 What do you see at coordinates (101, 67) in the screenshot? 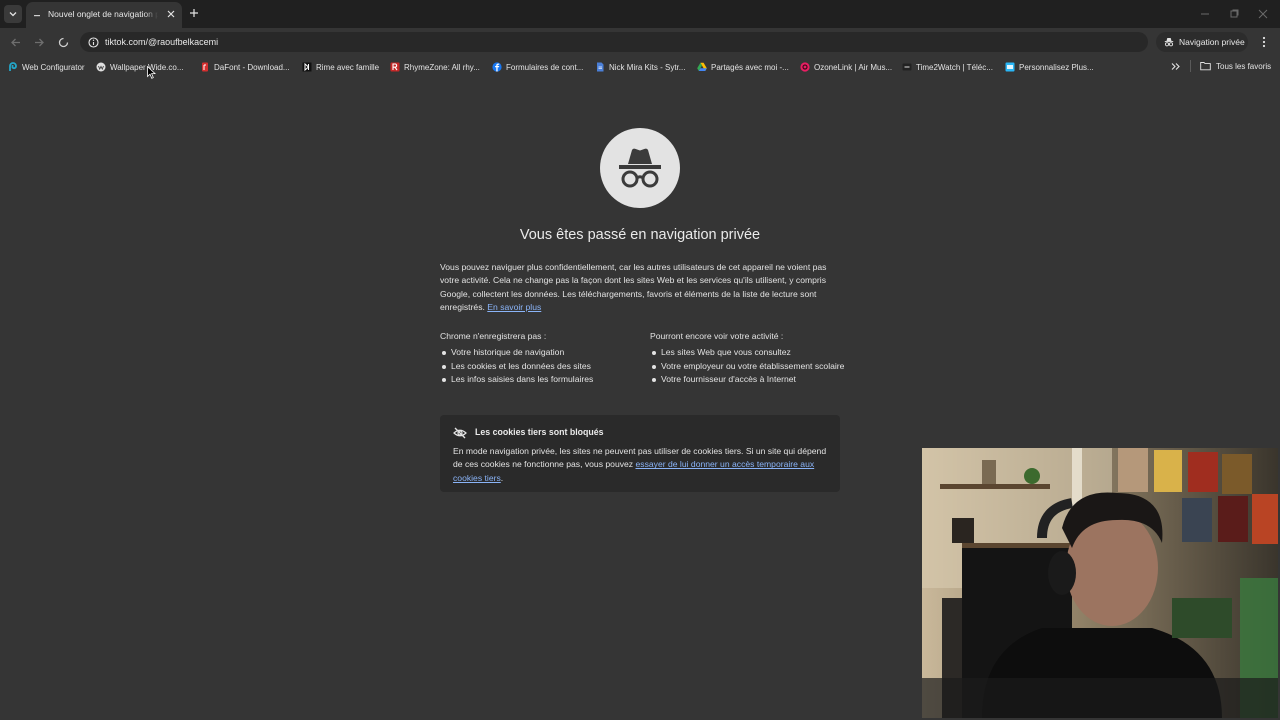
I see `wallpaperwide-icon` at bounding box center [101, 67].